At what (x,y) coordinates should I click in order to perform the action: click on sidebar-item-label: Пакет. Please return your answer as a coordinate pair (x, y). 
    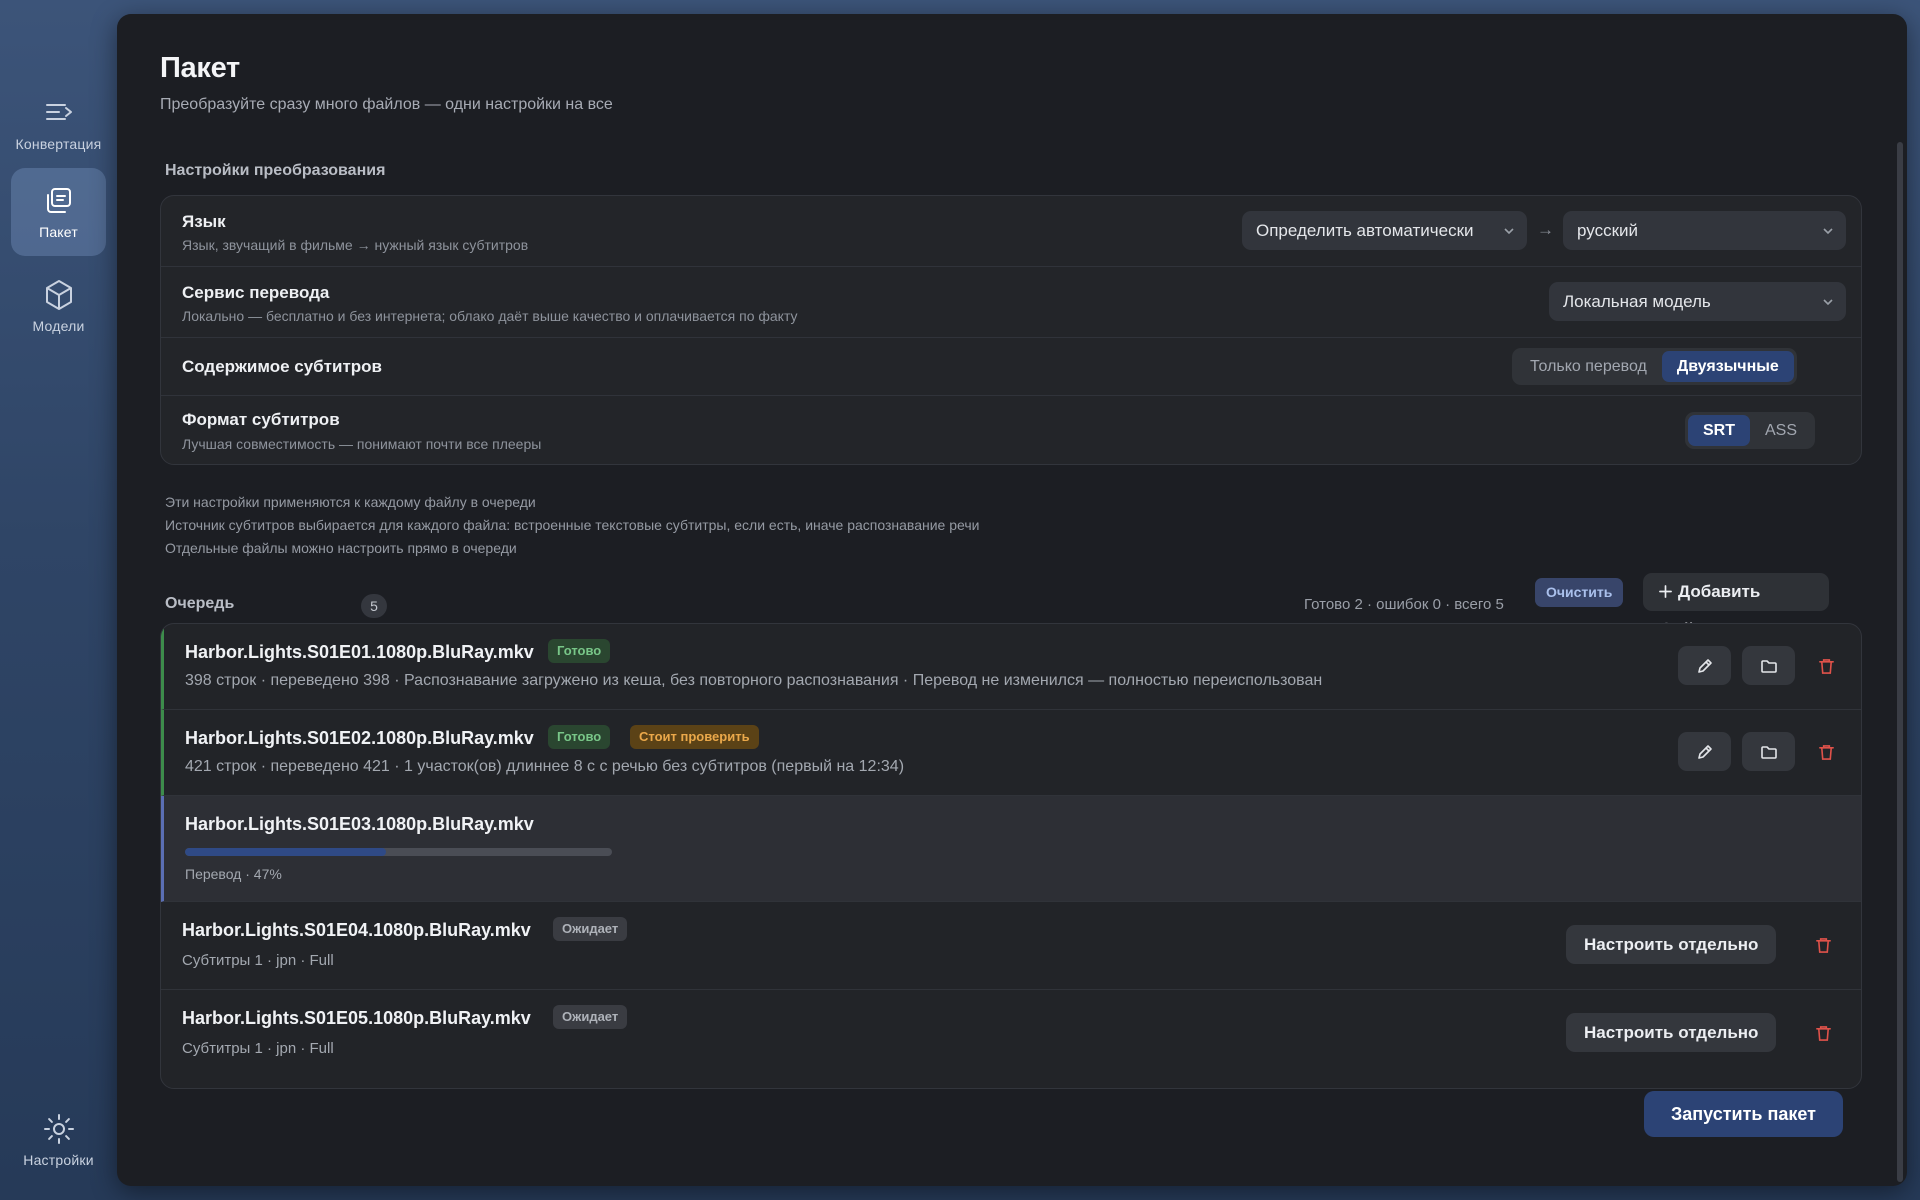
    Looking at the image, I should click on (58, 232).